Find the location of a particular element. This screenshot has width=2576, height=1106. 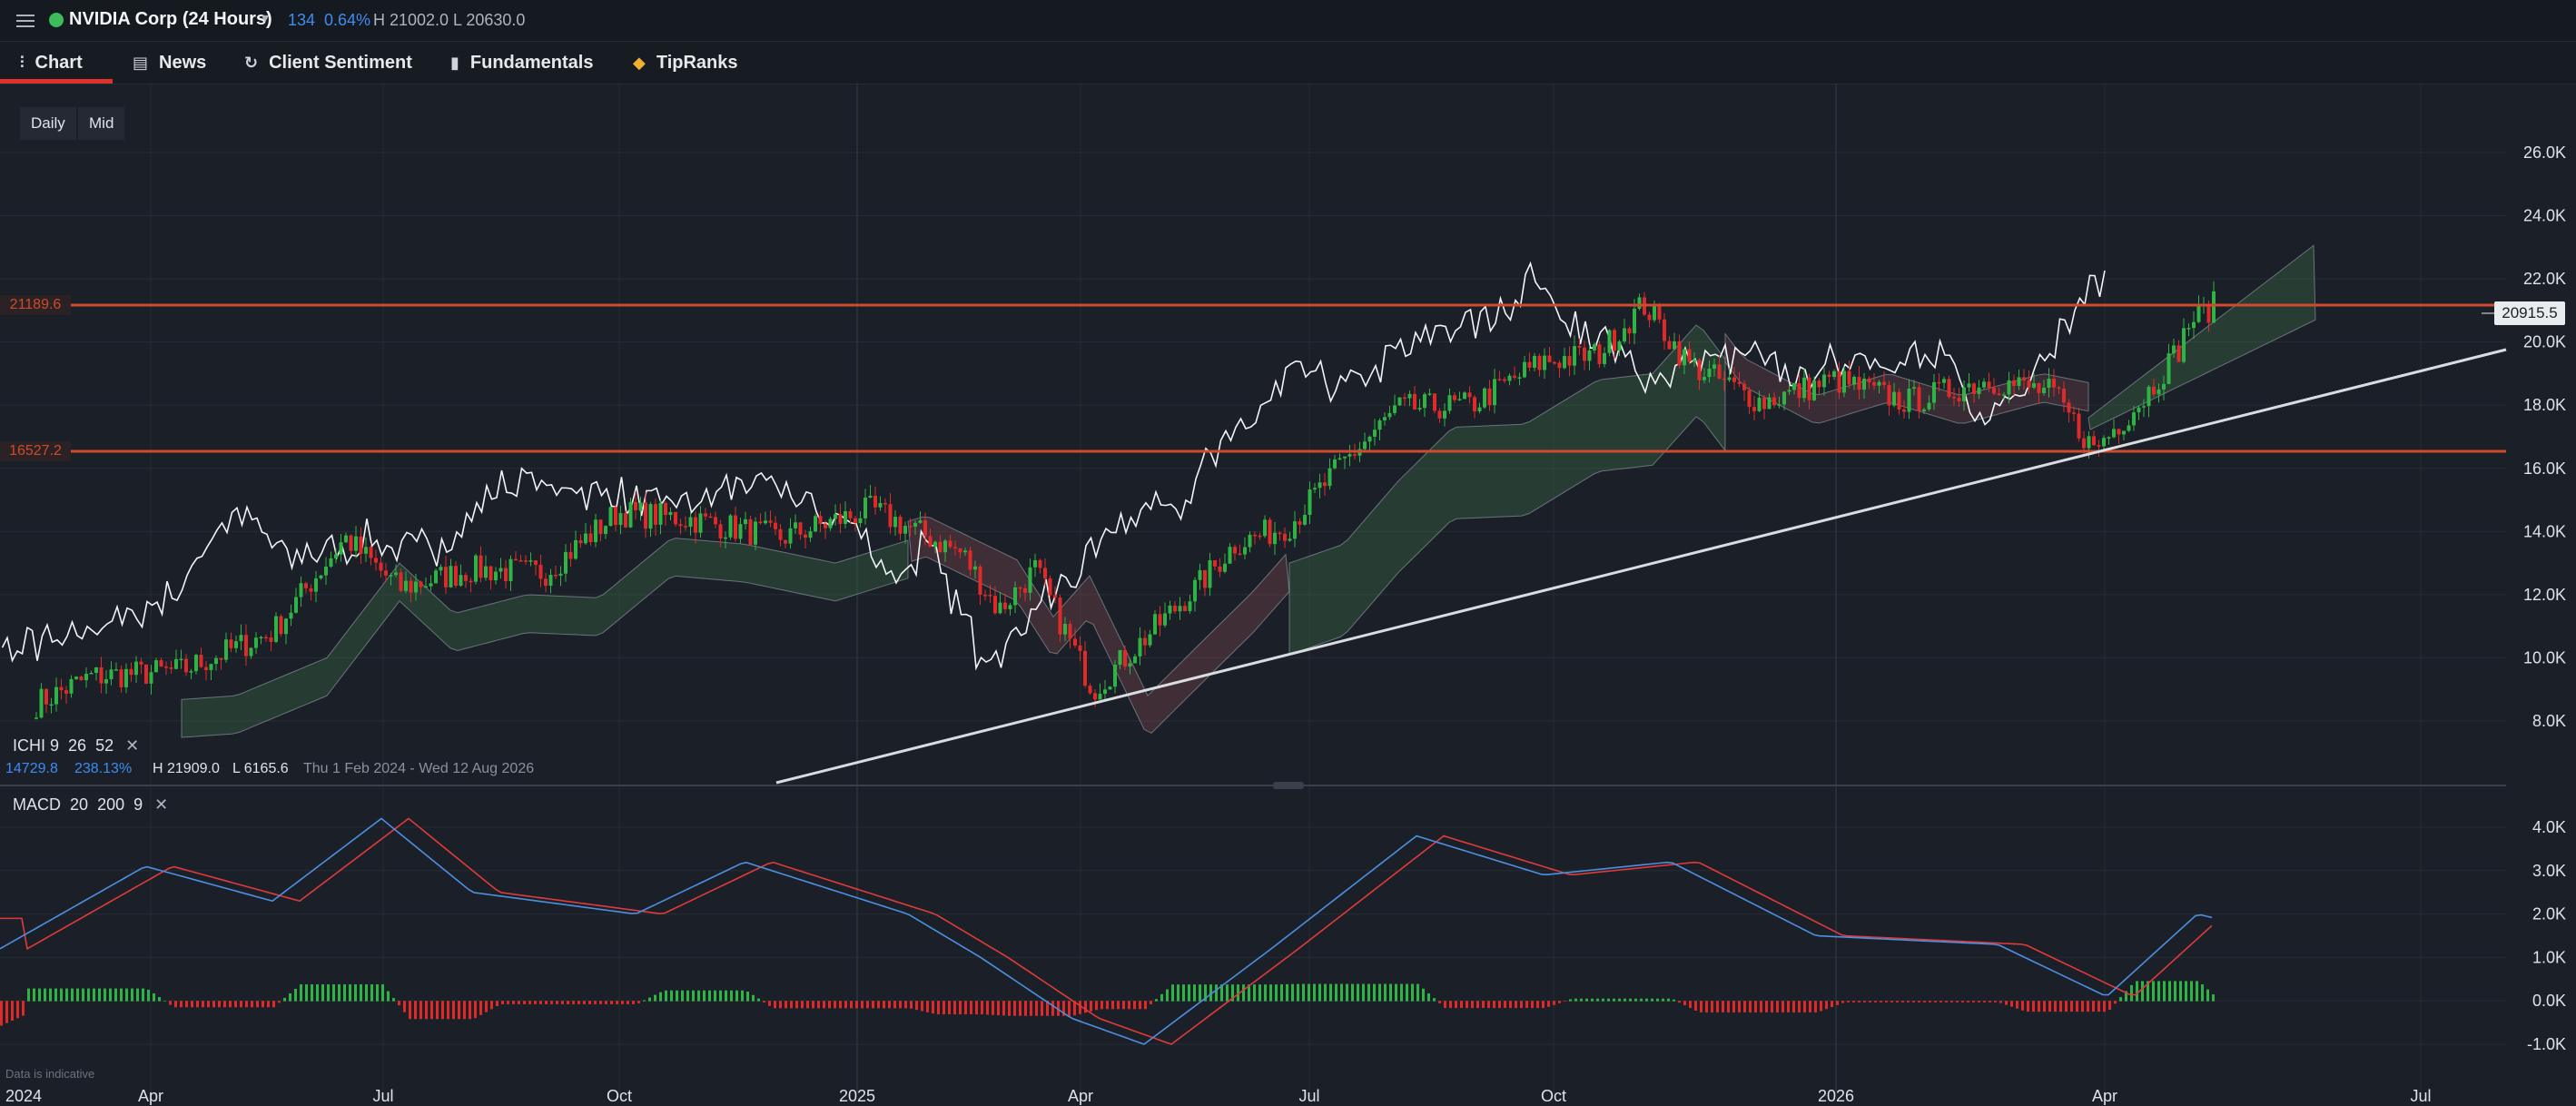

ichimoku-indicator: ICHI 9 26 52 ✕ is located at coordinates (76, 746).